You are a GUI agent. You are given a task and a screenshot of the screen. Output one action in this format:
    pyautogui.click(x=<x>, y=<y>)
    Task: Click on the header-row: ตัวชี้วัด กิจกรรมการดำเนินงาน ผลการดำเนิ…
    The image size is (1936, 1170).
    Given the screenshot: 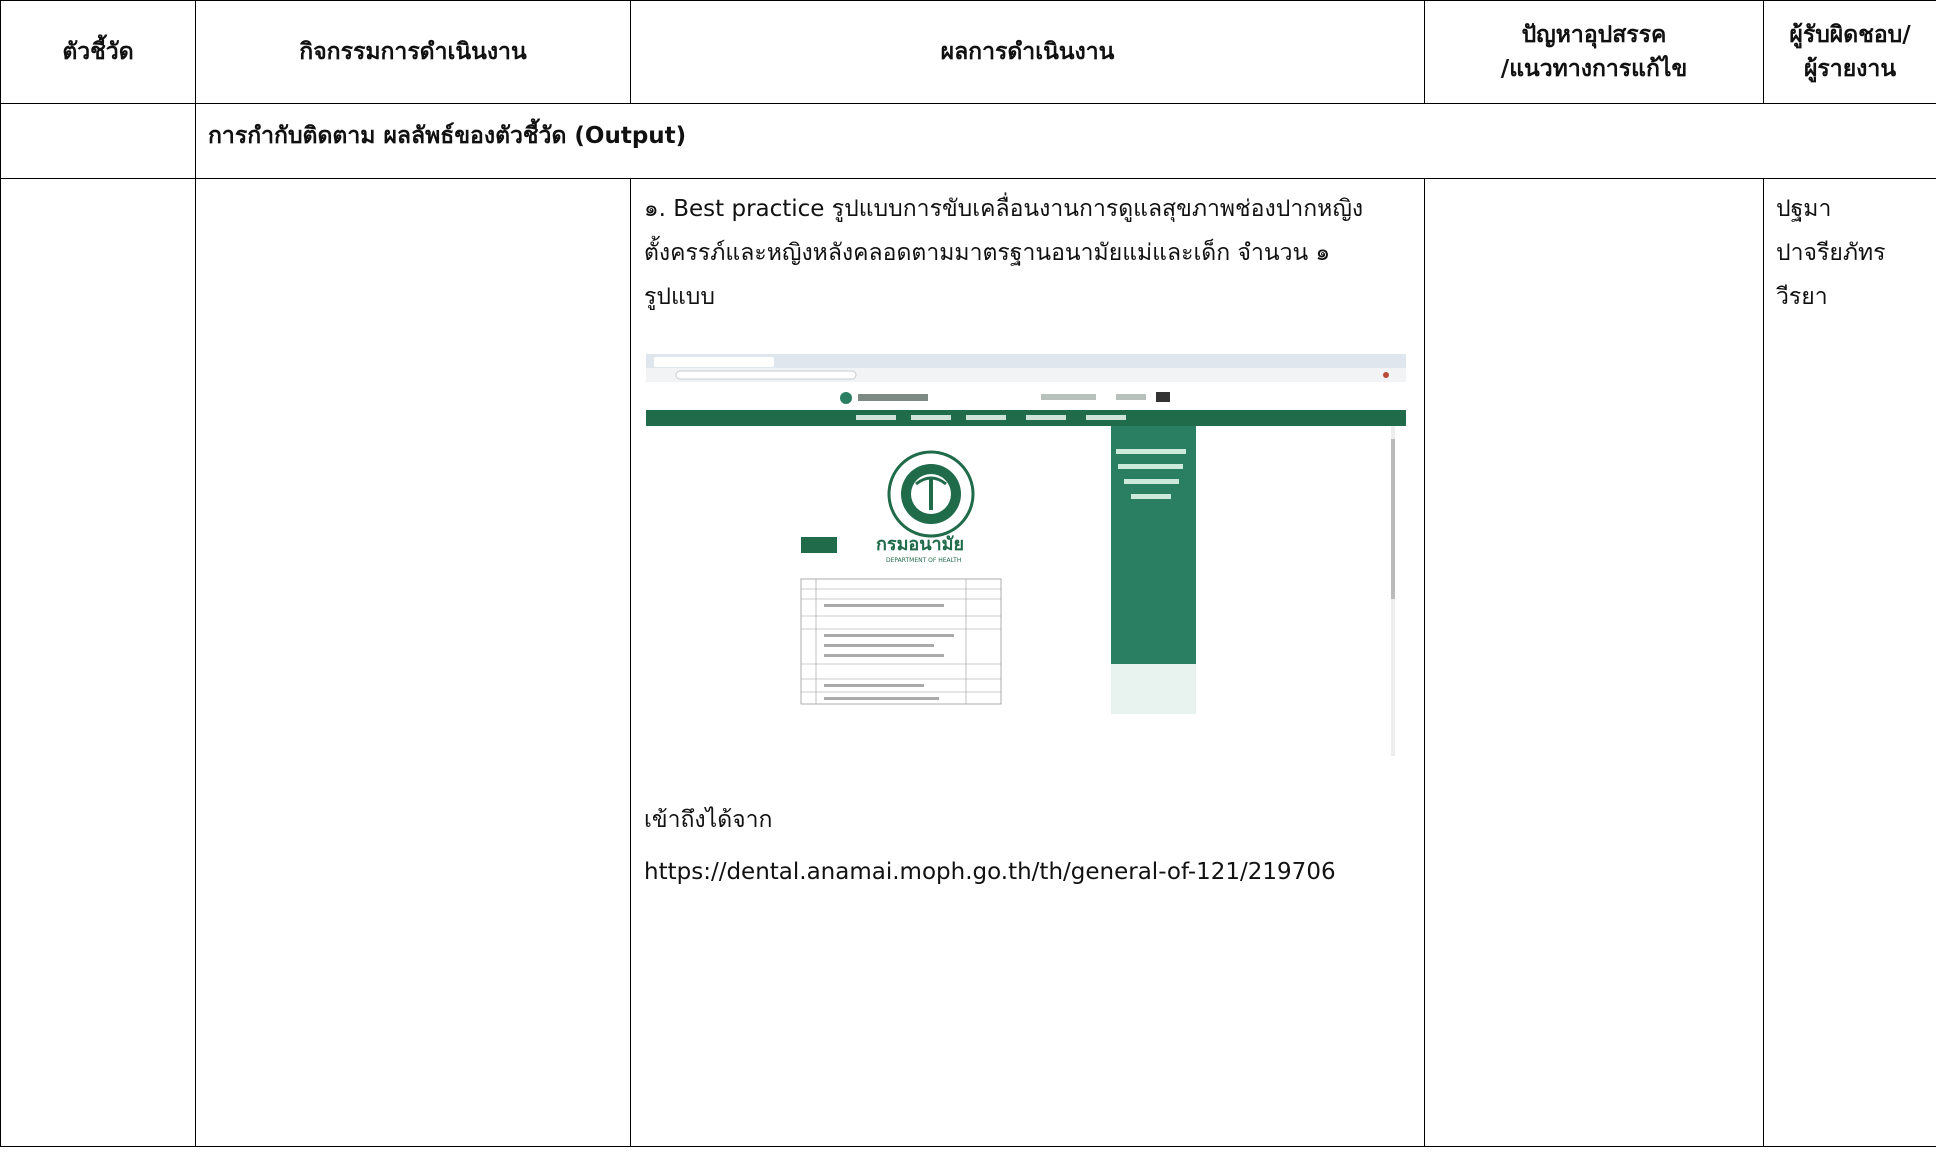 What is the action you would take?
    pyautogui.click(x=968, y=52)
    